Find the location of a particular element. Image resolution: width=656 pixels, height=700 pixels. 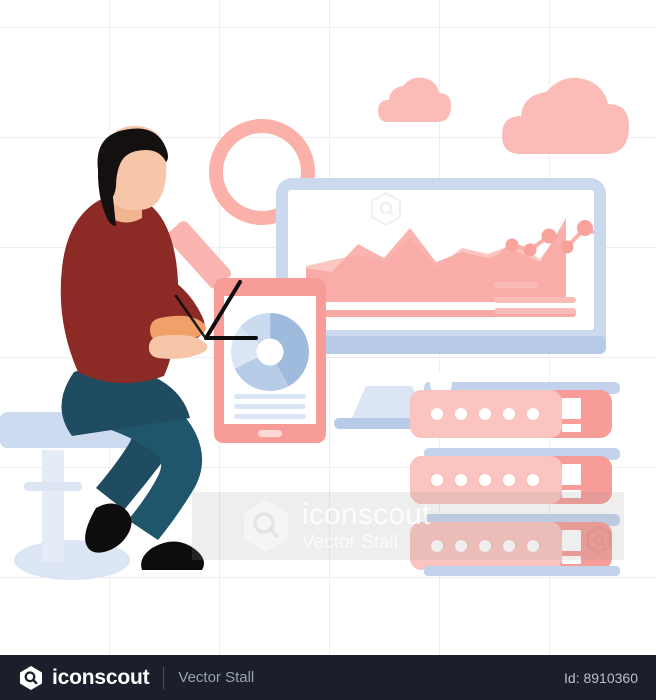

server-stack is located at coordinates (515, 474).